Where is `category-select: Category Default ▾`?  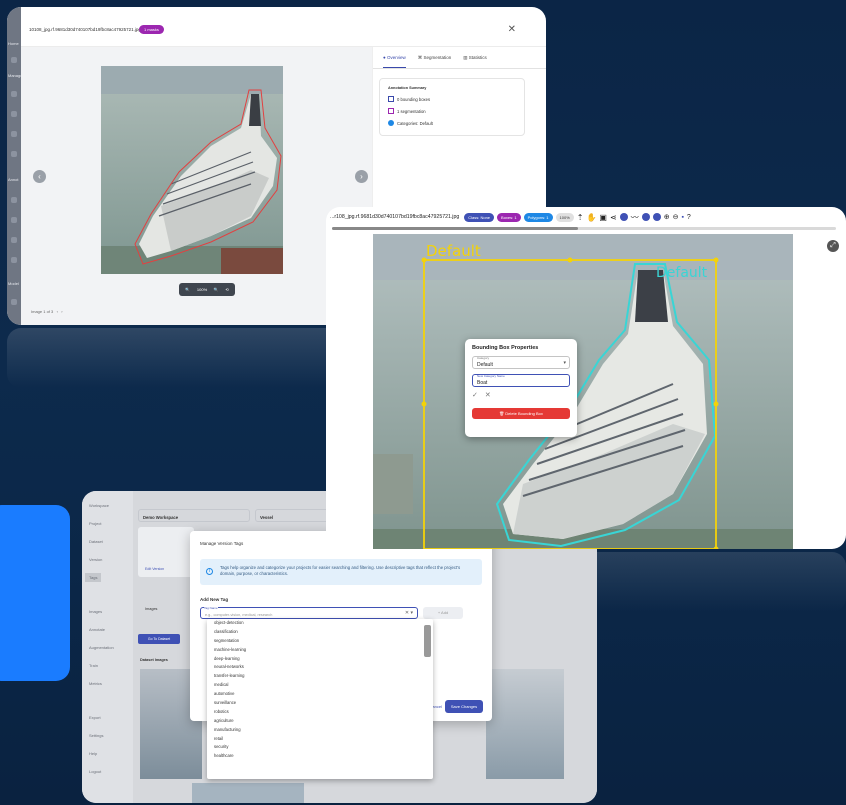 category-select: Category Default ▾ is located at coordinates (521, 362).